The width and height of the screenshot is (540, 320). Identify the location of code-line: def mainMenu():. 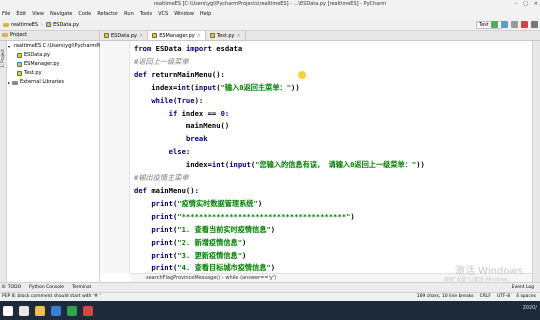
(279, 191).